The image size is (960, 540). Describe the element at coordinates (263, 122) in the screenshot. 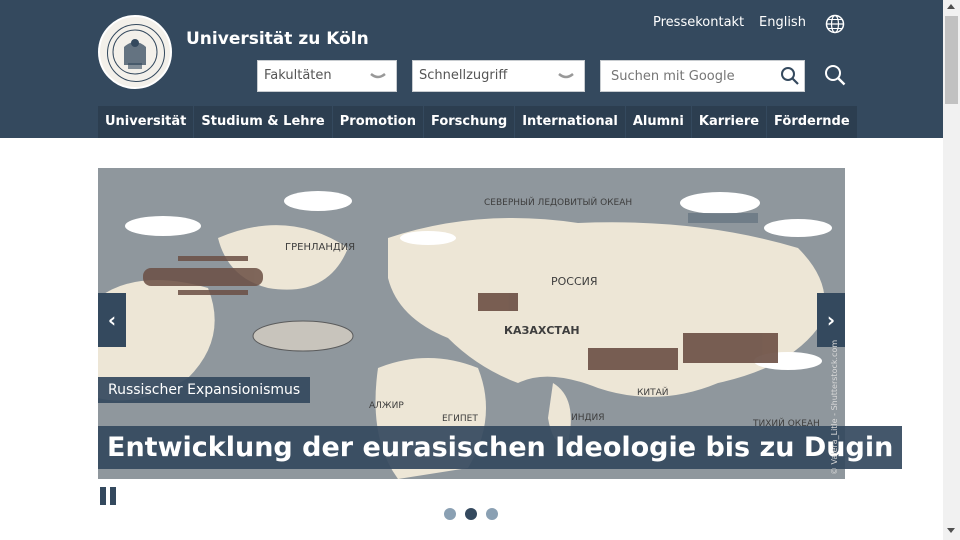

I see `nav-item-studium-lehre: Studium & Lehre` at that location.